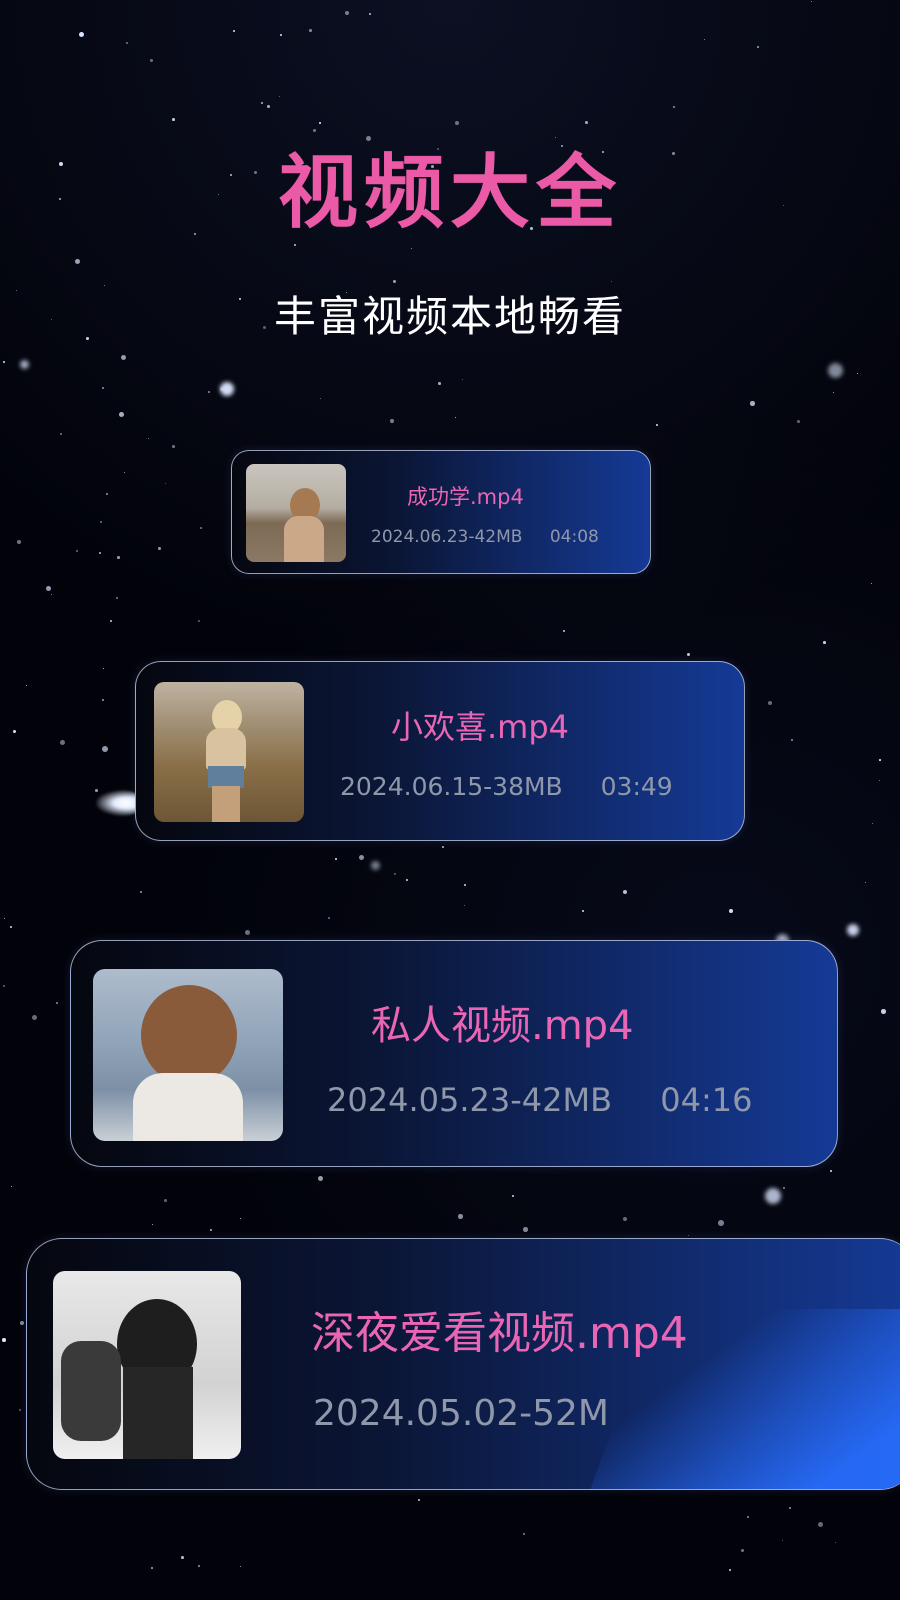 This screenshot has height=1600, width=900. What do you see at coordinates (636, 786) in the screenshot?
I see `video-duration: 03:49` at bounding box center [636, 786].